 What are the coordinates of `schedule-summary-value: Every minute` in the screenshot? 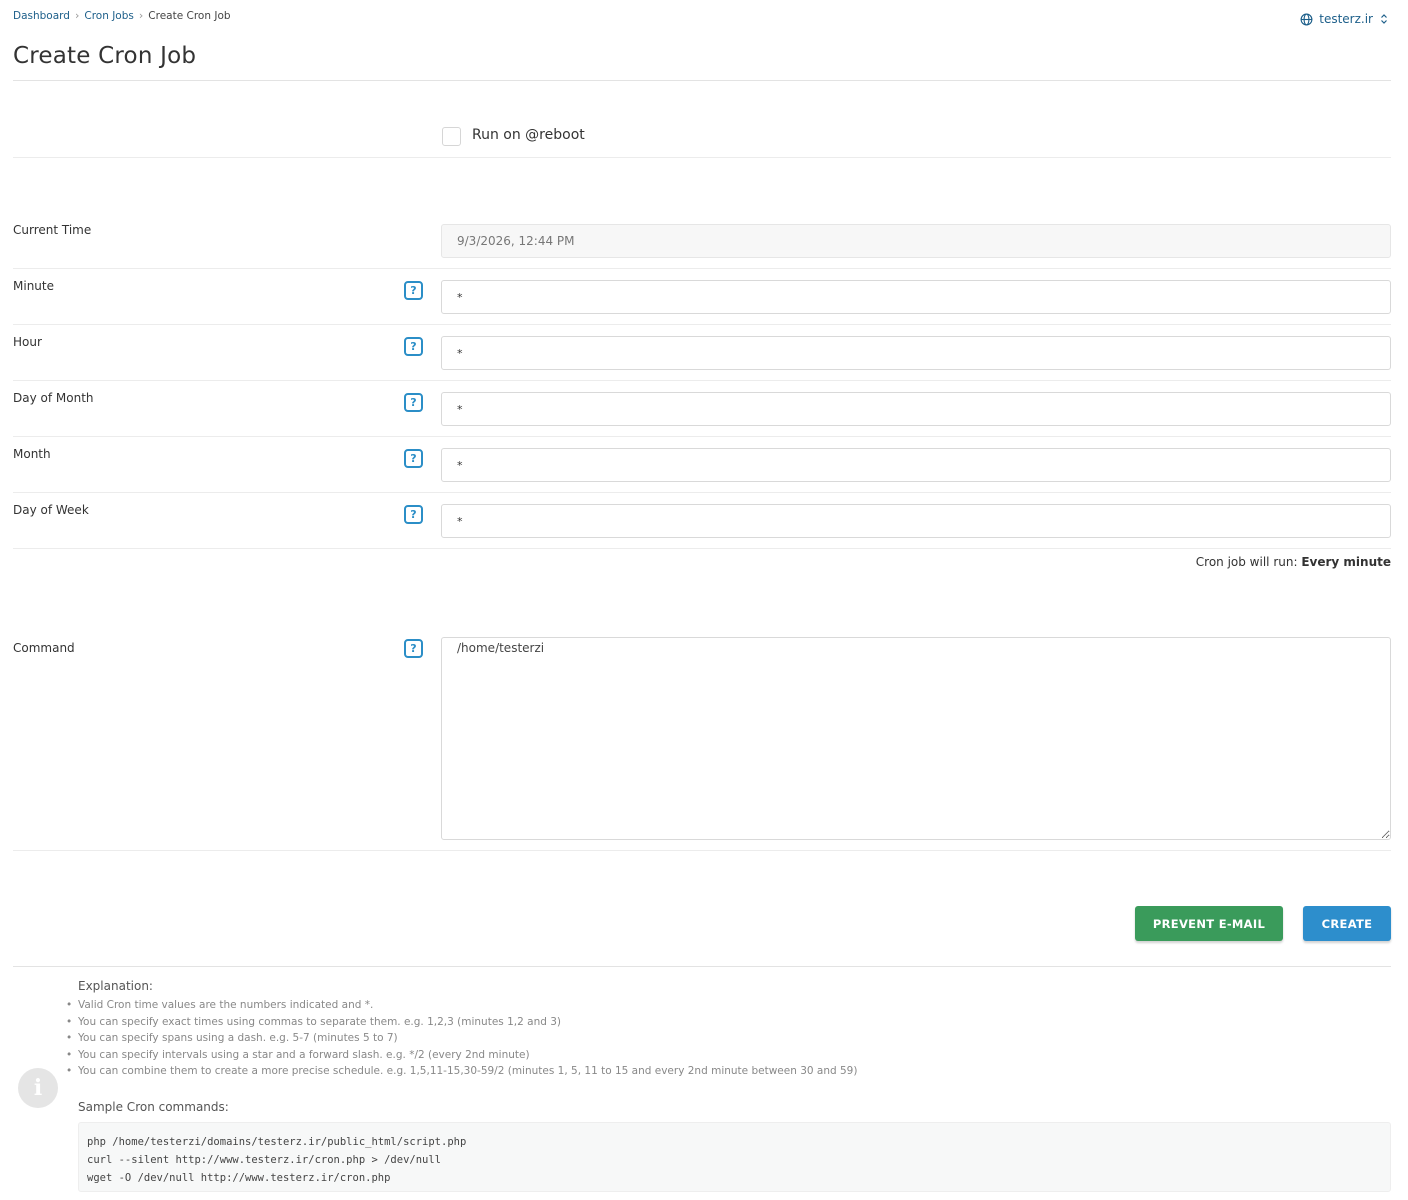 It's located at (1346, 562).